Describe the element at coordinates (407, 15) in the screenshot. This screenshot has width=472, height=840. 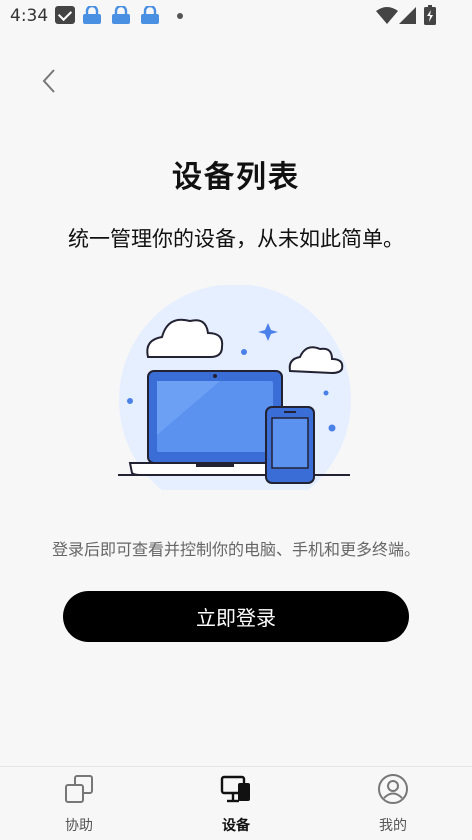
I see `signal-icon` at that location.